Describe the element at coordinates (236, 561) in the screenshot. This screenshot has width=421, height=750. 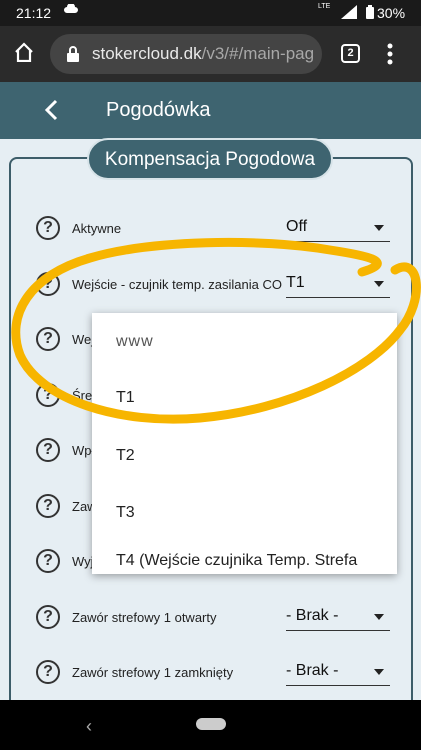
I see `dropdown-option: T4 (Wejście czujnika Temp. Strefa` at that location.